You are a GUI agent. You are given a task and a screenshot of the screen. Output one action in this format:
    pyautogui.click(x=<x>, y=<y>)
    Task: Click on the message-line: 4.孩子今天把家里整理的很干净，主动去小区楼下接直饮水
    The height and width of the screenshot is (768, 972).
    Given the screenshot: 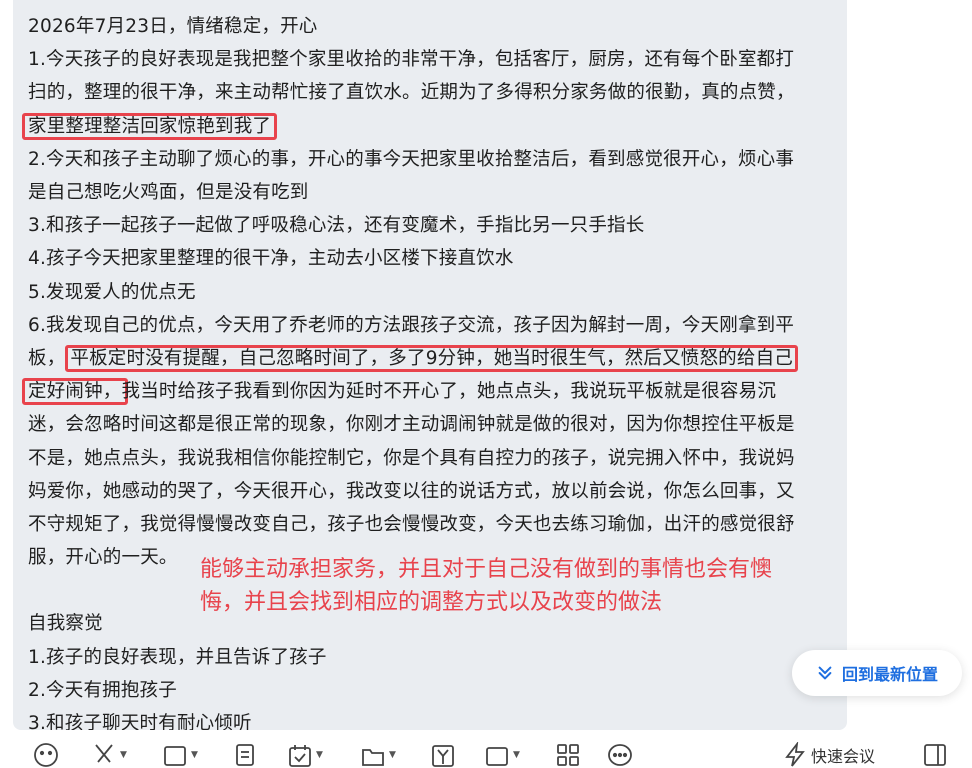 What is the action you would take?
    pyautogui.click(x=271, y=259)
    